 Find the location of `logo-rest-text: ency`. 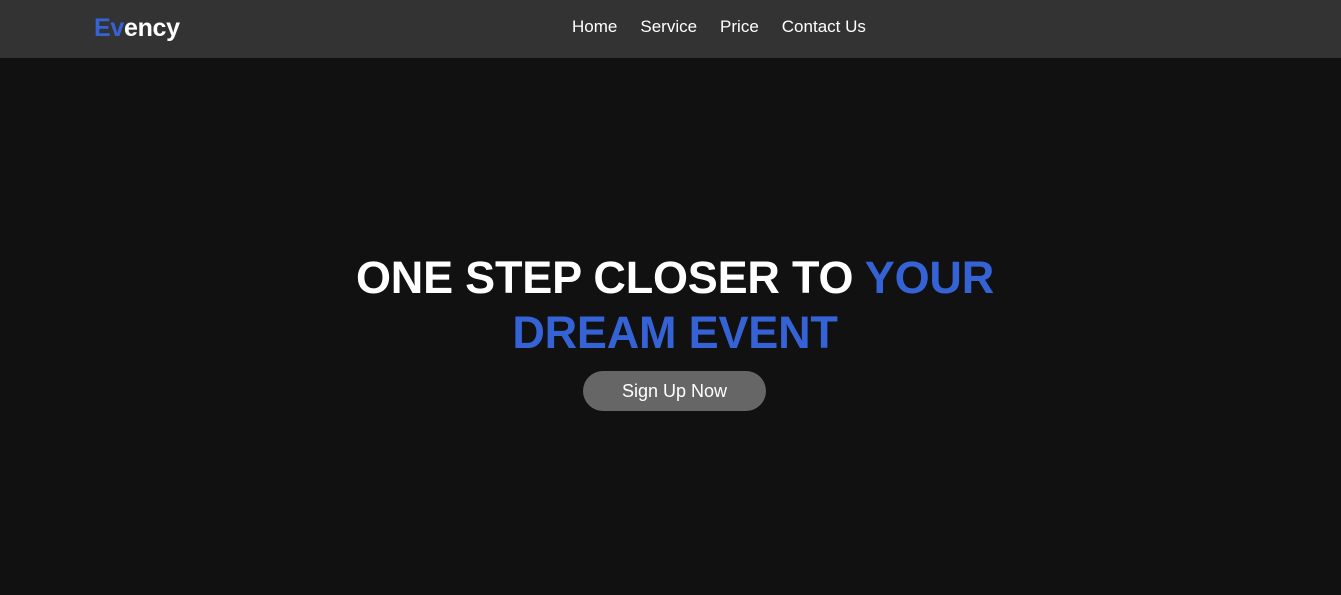

logo-rest-text: ency is located at coordinates (151, 28).